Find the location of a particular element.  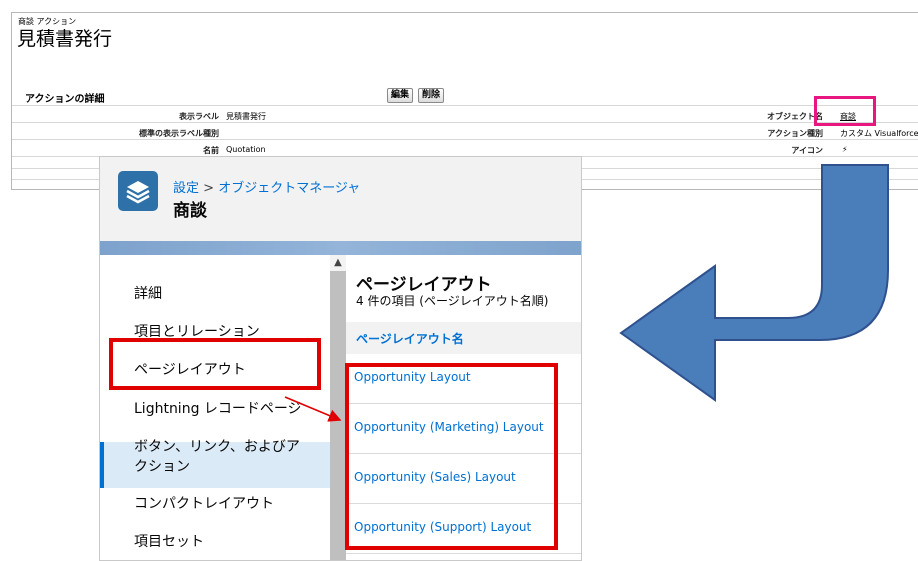

curved-blue-arrow is located at coordinates (754, 283).